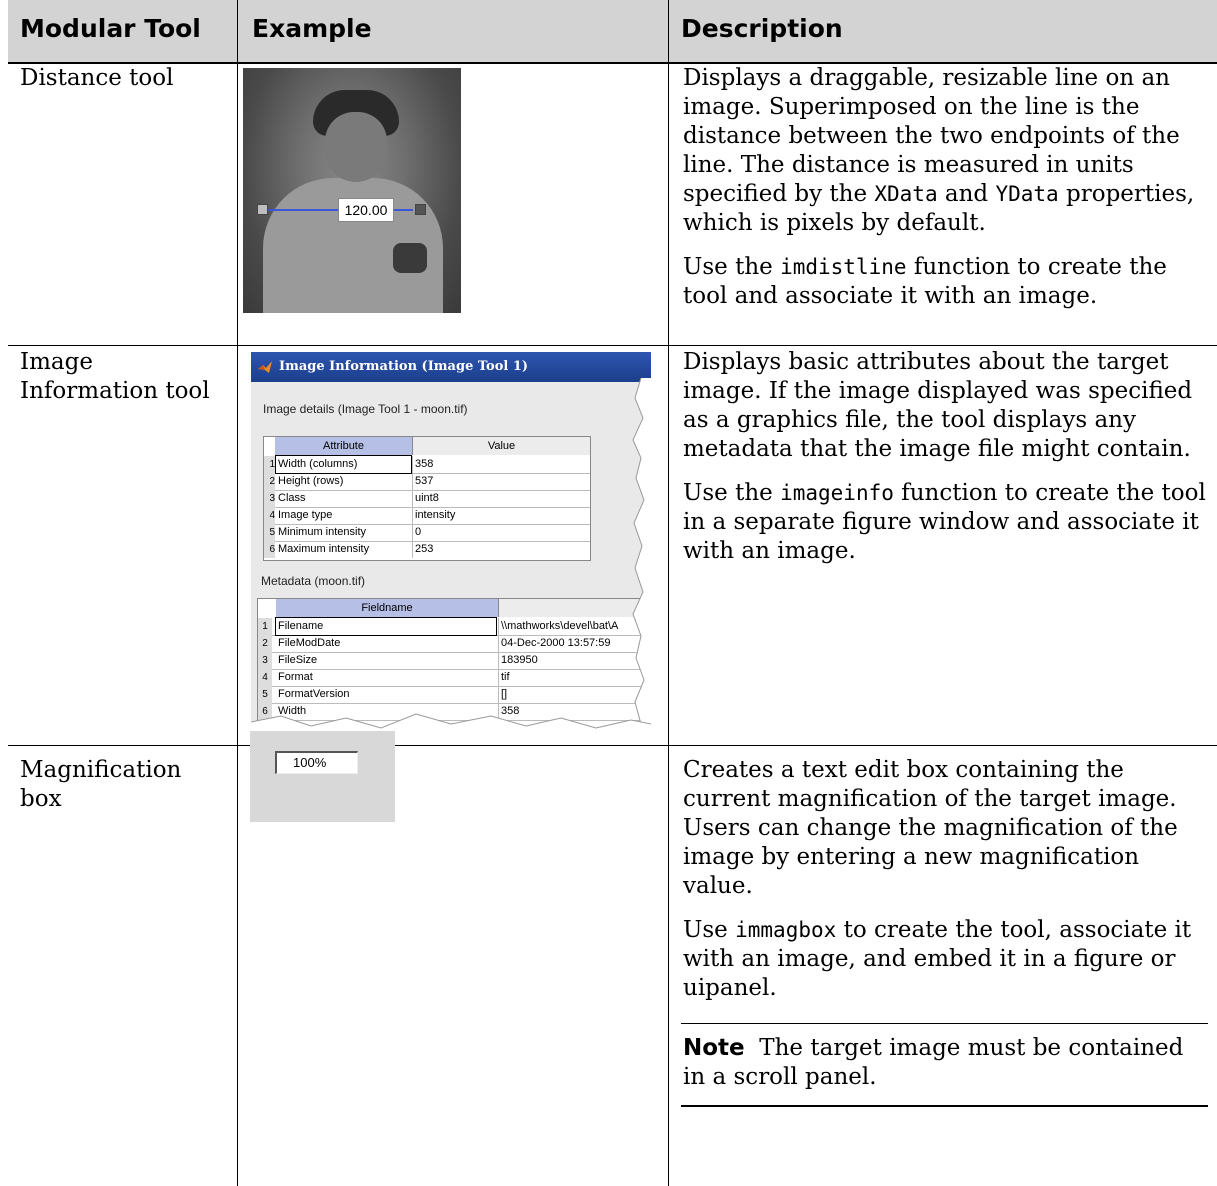 The height and width of the screenshot is (1186, 1217). I want to click on details-header-value: Value, so click(502, 446).